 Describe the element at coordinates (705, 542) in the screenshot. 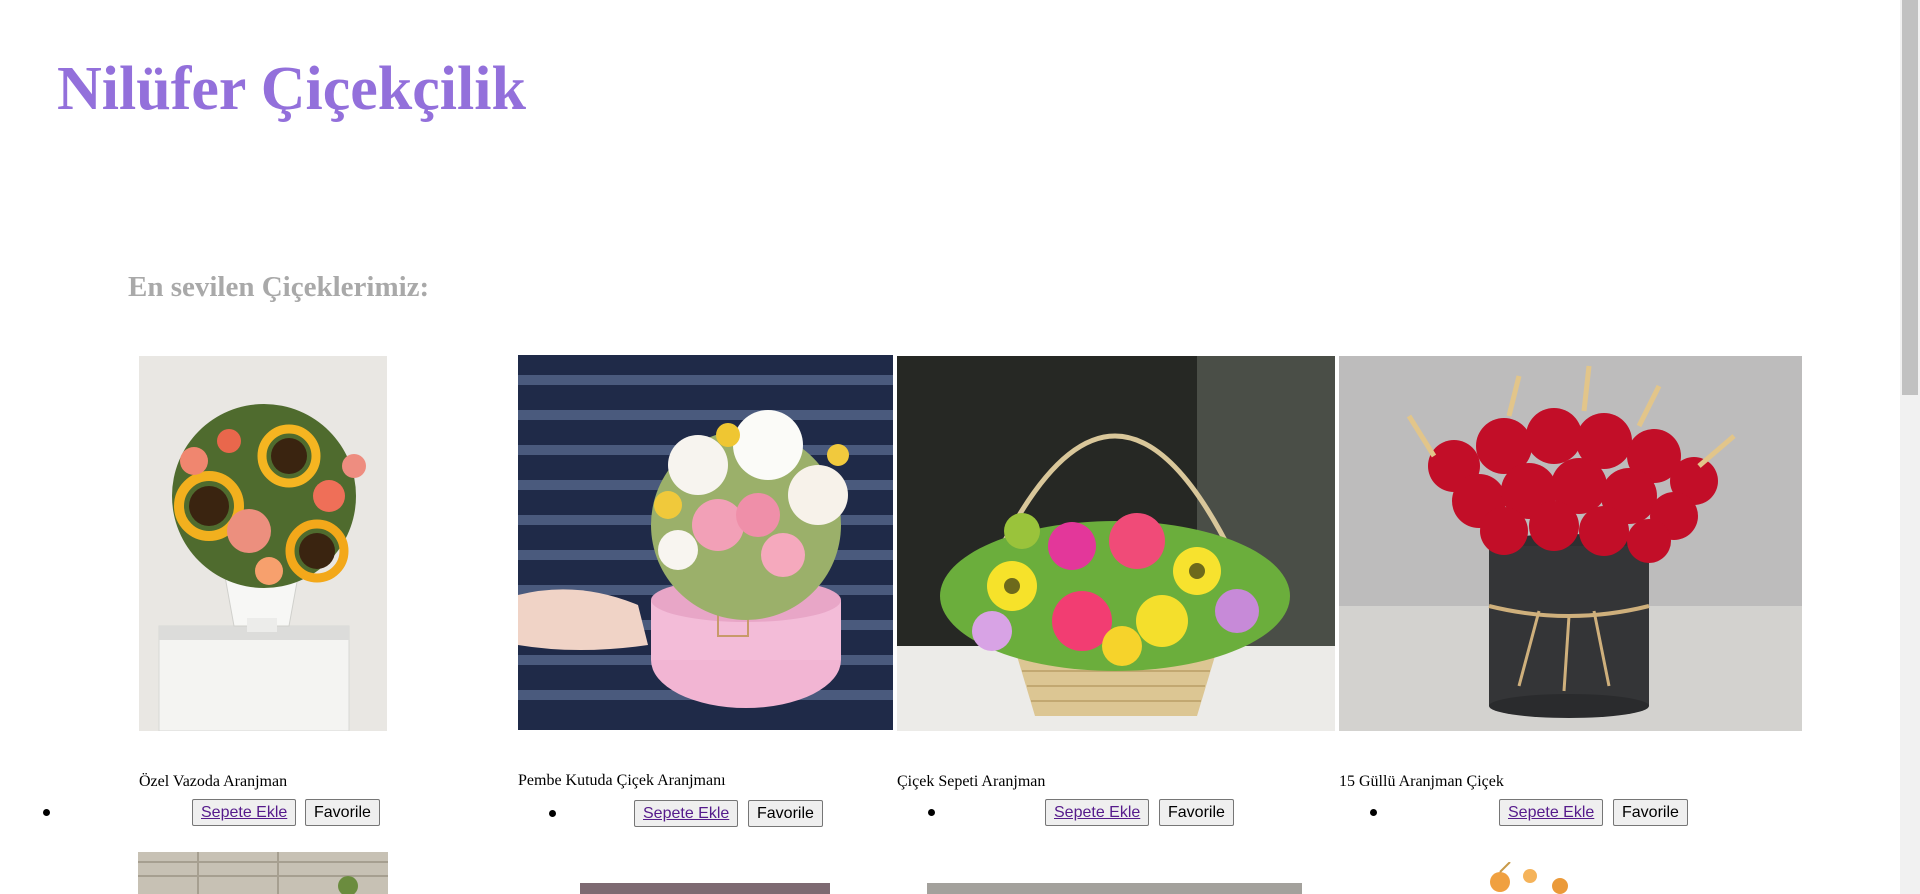

I see `product-image-pink-box` at that location.